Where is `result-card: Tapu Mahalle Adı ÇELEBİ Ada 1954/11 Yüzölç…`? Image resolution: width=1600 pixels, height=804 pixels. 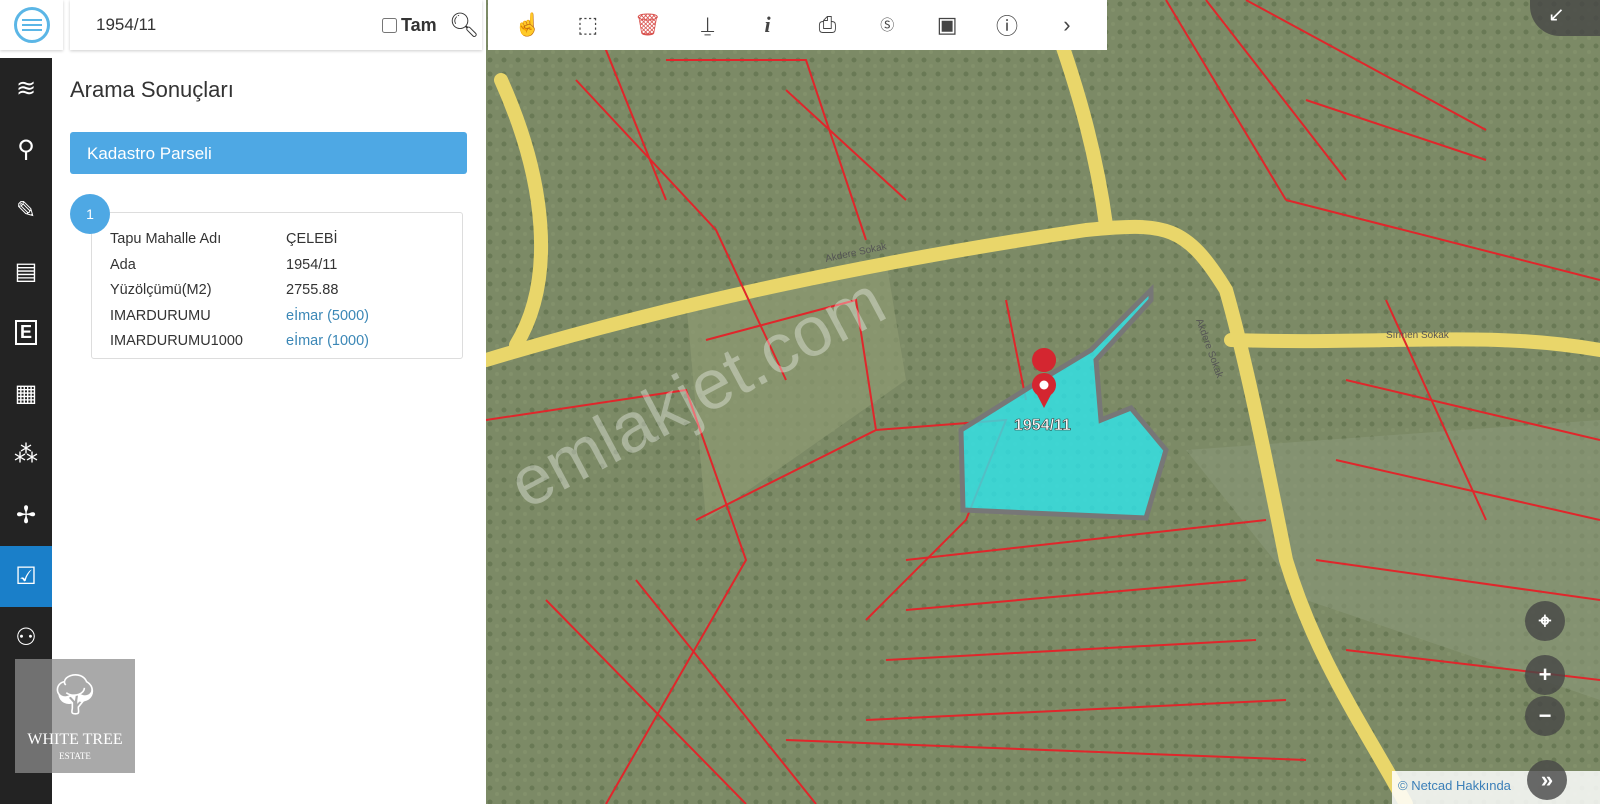 result-card: Tapu Mahalle Adı ÇELEBİ Ada 1954/11 Yüzölç… is located at coordinates (277, 285).